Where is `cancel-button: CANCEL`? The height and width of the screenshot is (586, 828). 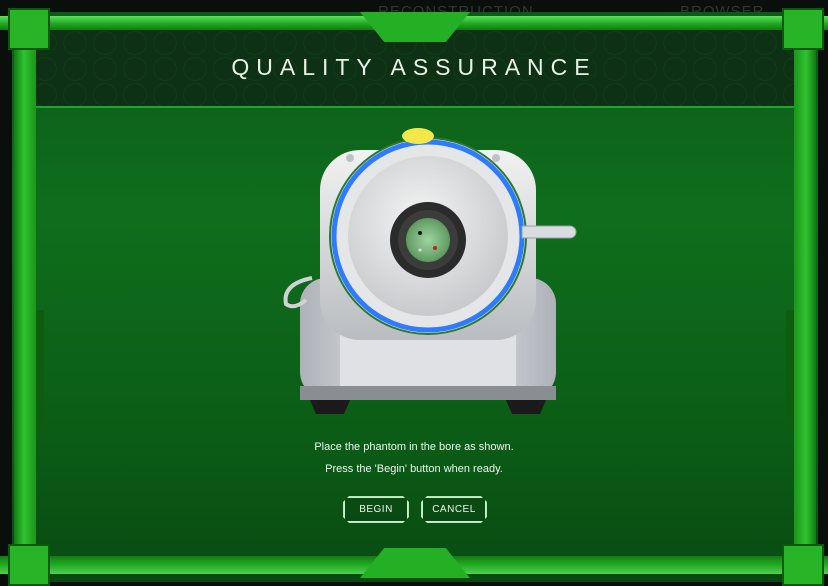 cancel-button: CANCEL is located at coordinates (454, 509).